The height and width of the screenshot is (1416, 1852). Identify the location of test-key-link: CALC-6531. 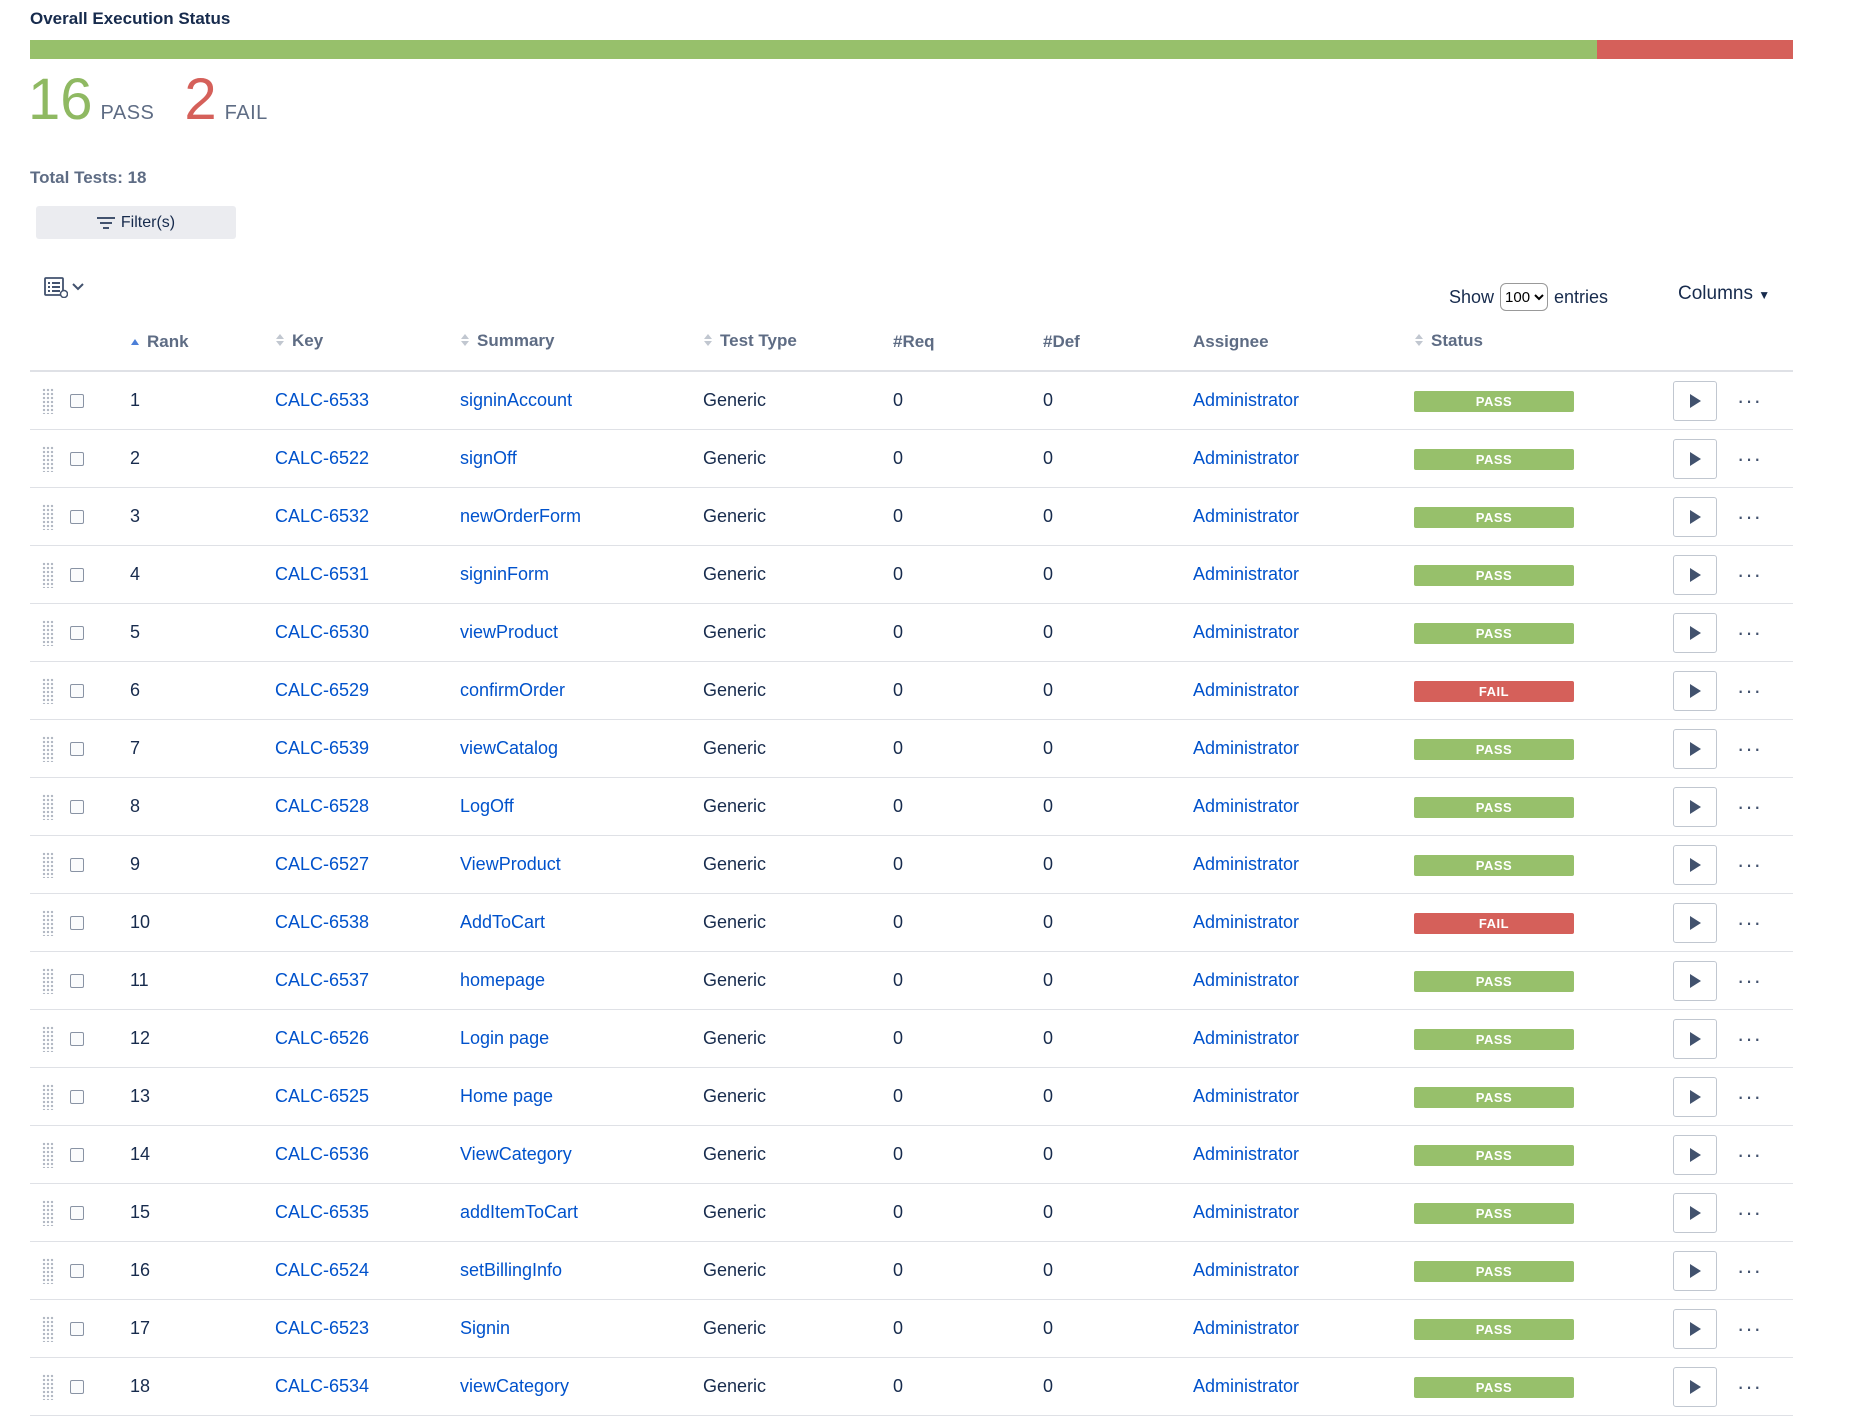
(322, 574).